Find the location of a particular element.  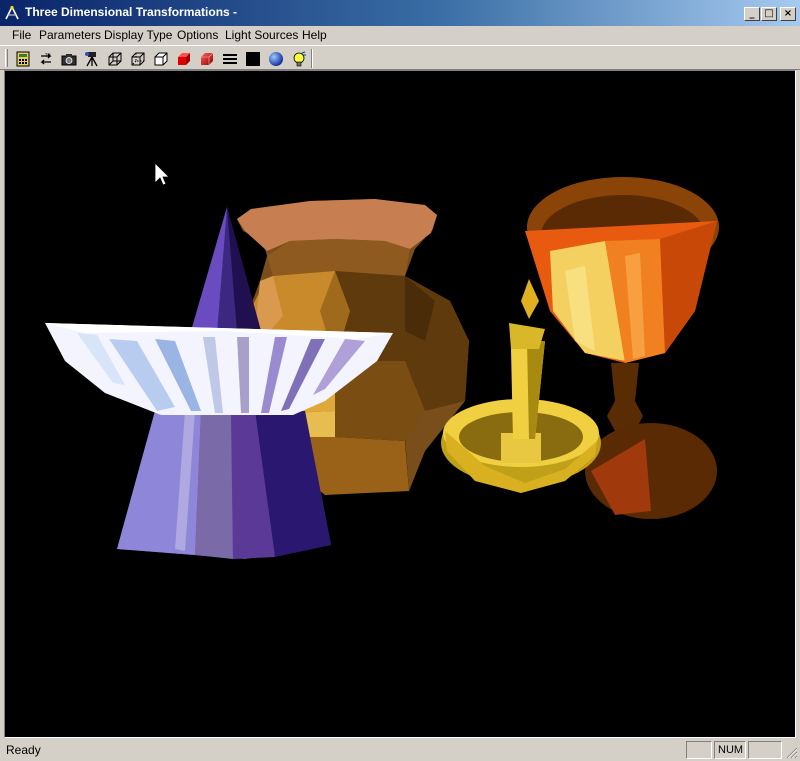

maximize-button: □ is located at coordinates (769, 14).